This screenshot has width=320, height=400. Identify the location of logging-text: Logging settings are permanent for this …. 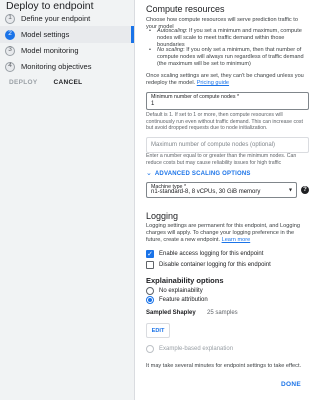
(227, 233).